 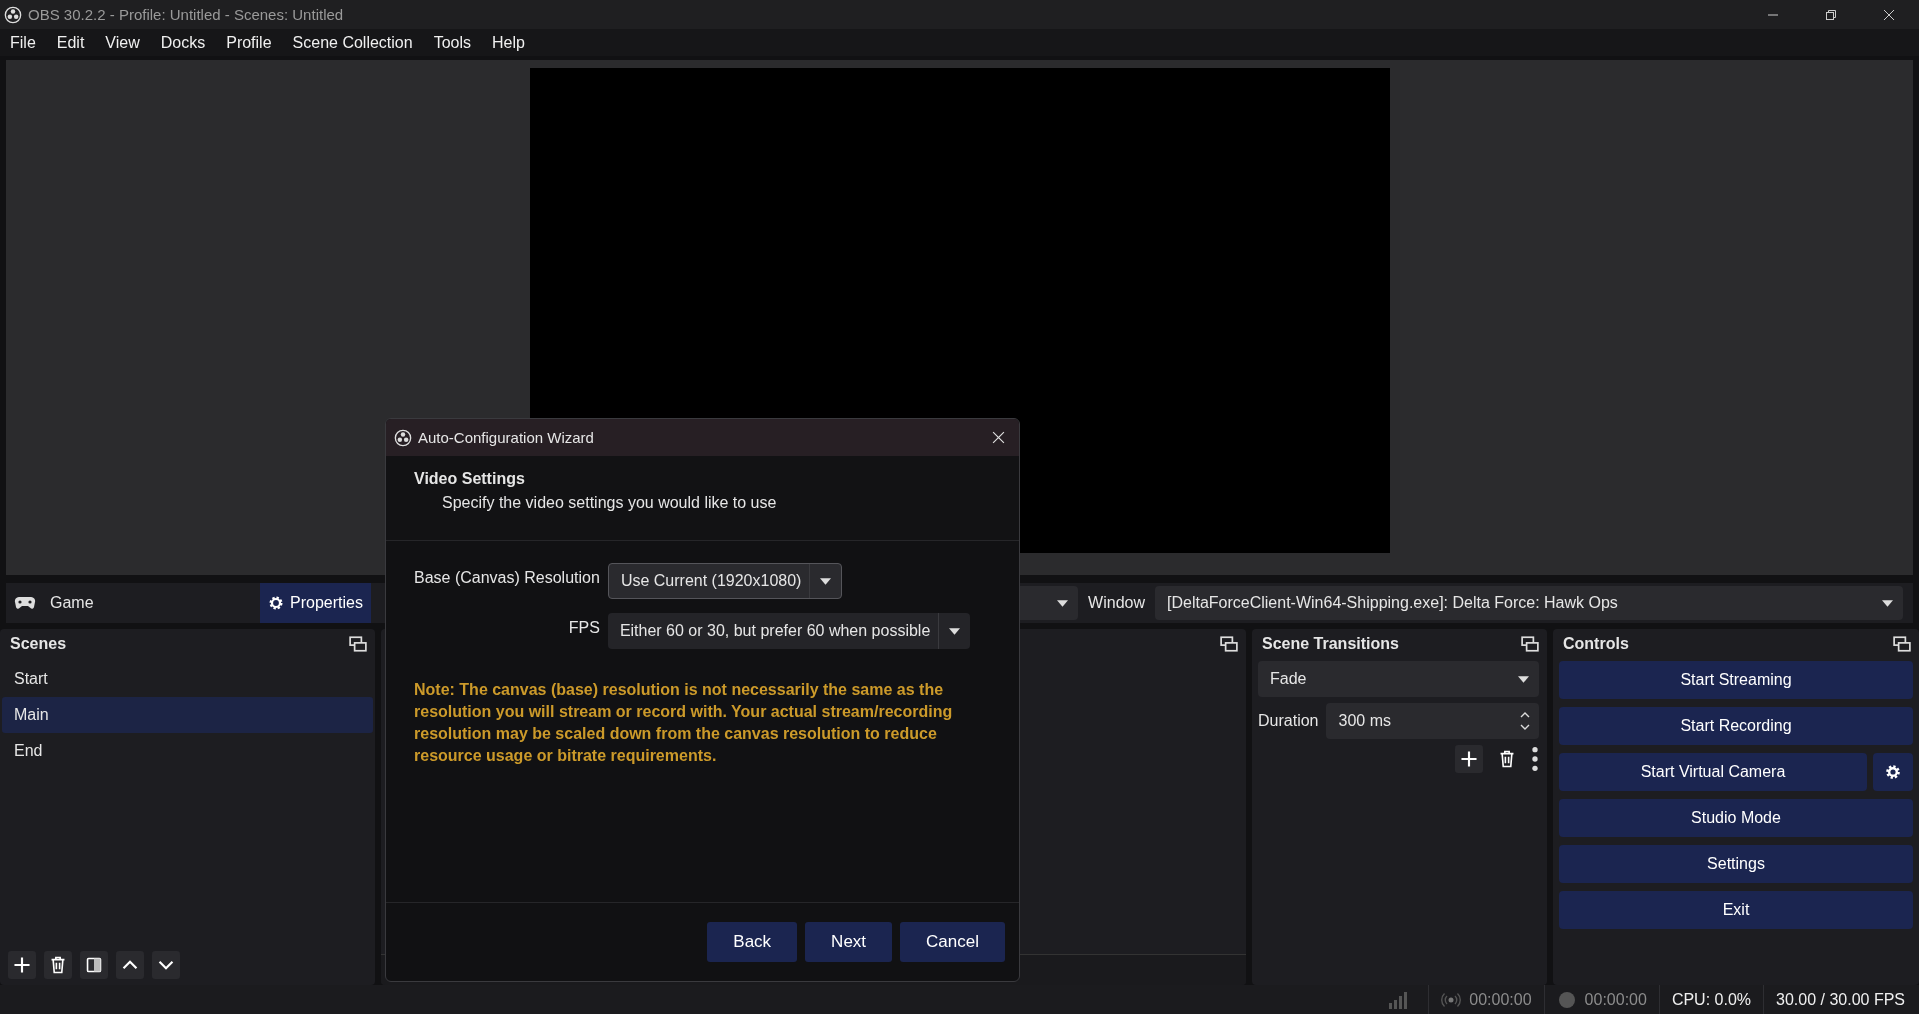 What do you see at coordinates (1116, 603) in the screenshot?
I see `window-label: Window` at bounding box center [1116, 603].